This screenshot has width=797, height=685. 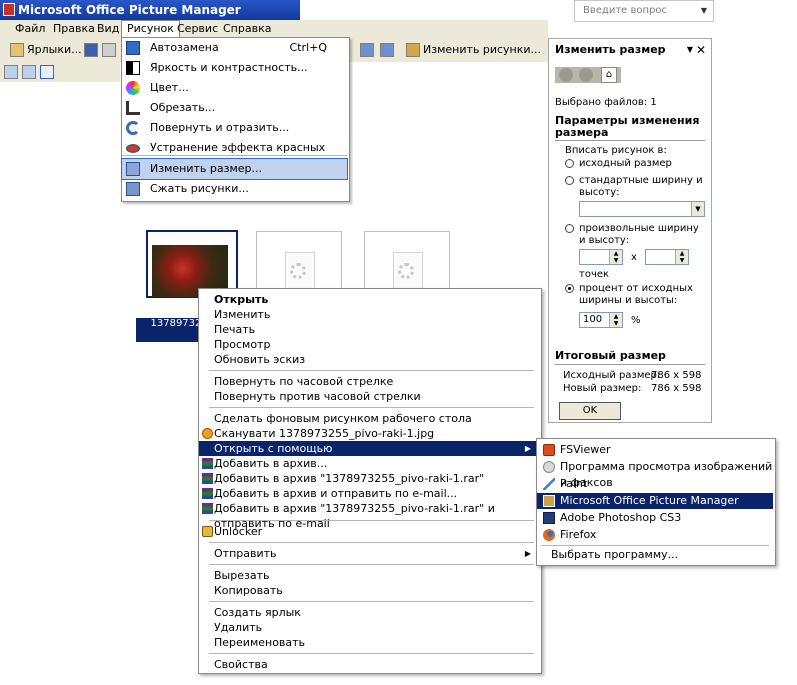 What do you see at coordinates (369, 329) in the screenshot?
I see `ctx-print: Печать` at bounding box center [369, 329].